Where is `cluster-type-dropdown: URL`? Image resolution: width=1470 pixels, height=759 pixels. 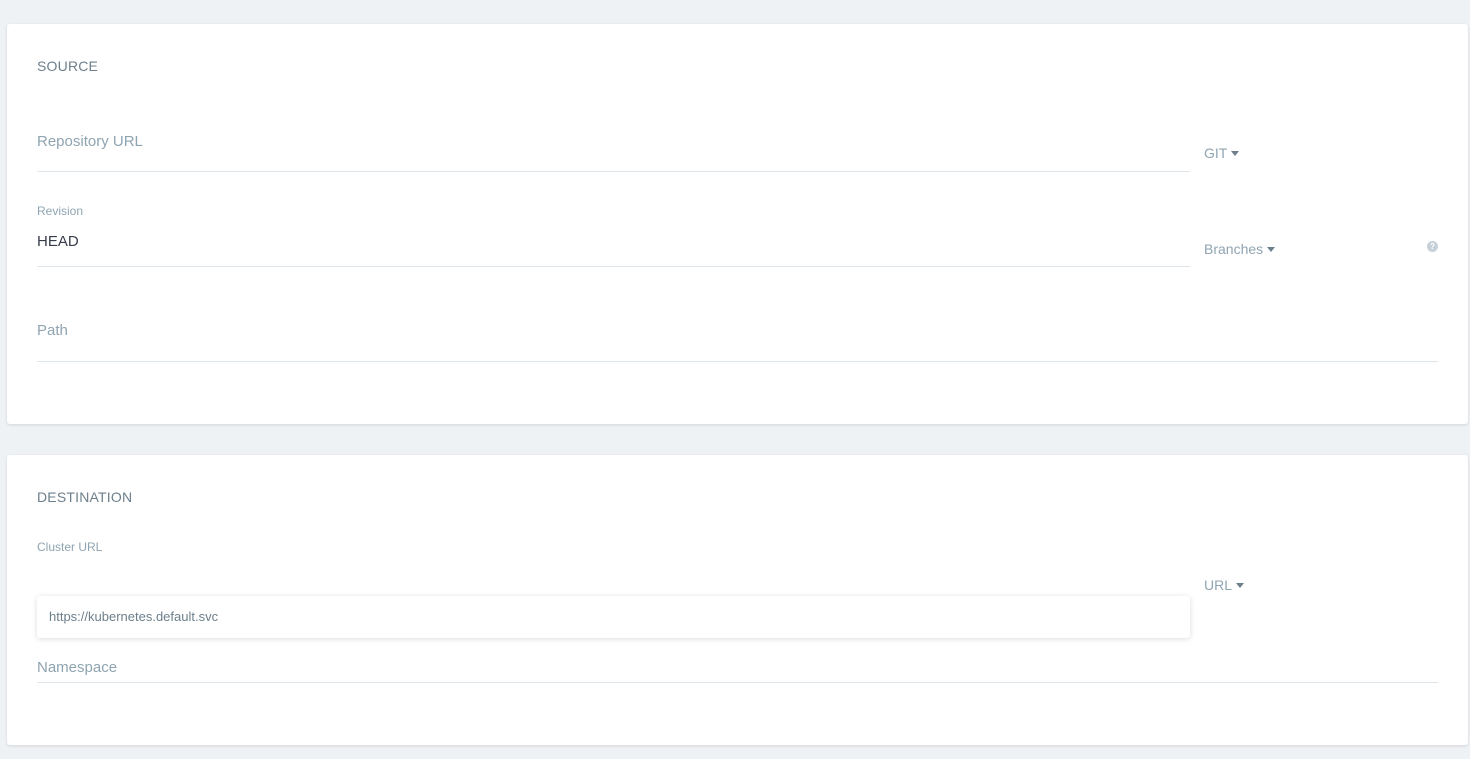 cluster-type-dropdown: URL is located at coordinates (1224, 585).